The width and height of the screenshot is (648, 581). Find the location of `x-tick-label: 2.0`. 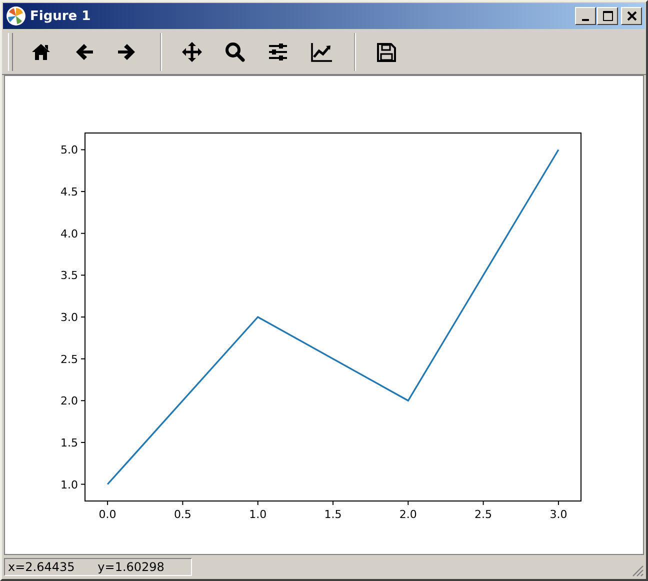

x-tick-label: 2.0 is located at coordinates (408, 514).